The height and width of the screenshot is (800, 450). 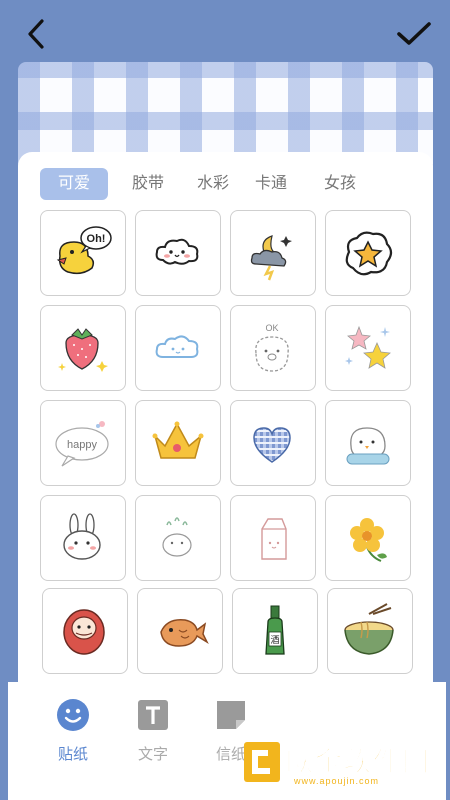 I want to click on yellow-flower-sticker, so click(x=368, y=538).